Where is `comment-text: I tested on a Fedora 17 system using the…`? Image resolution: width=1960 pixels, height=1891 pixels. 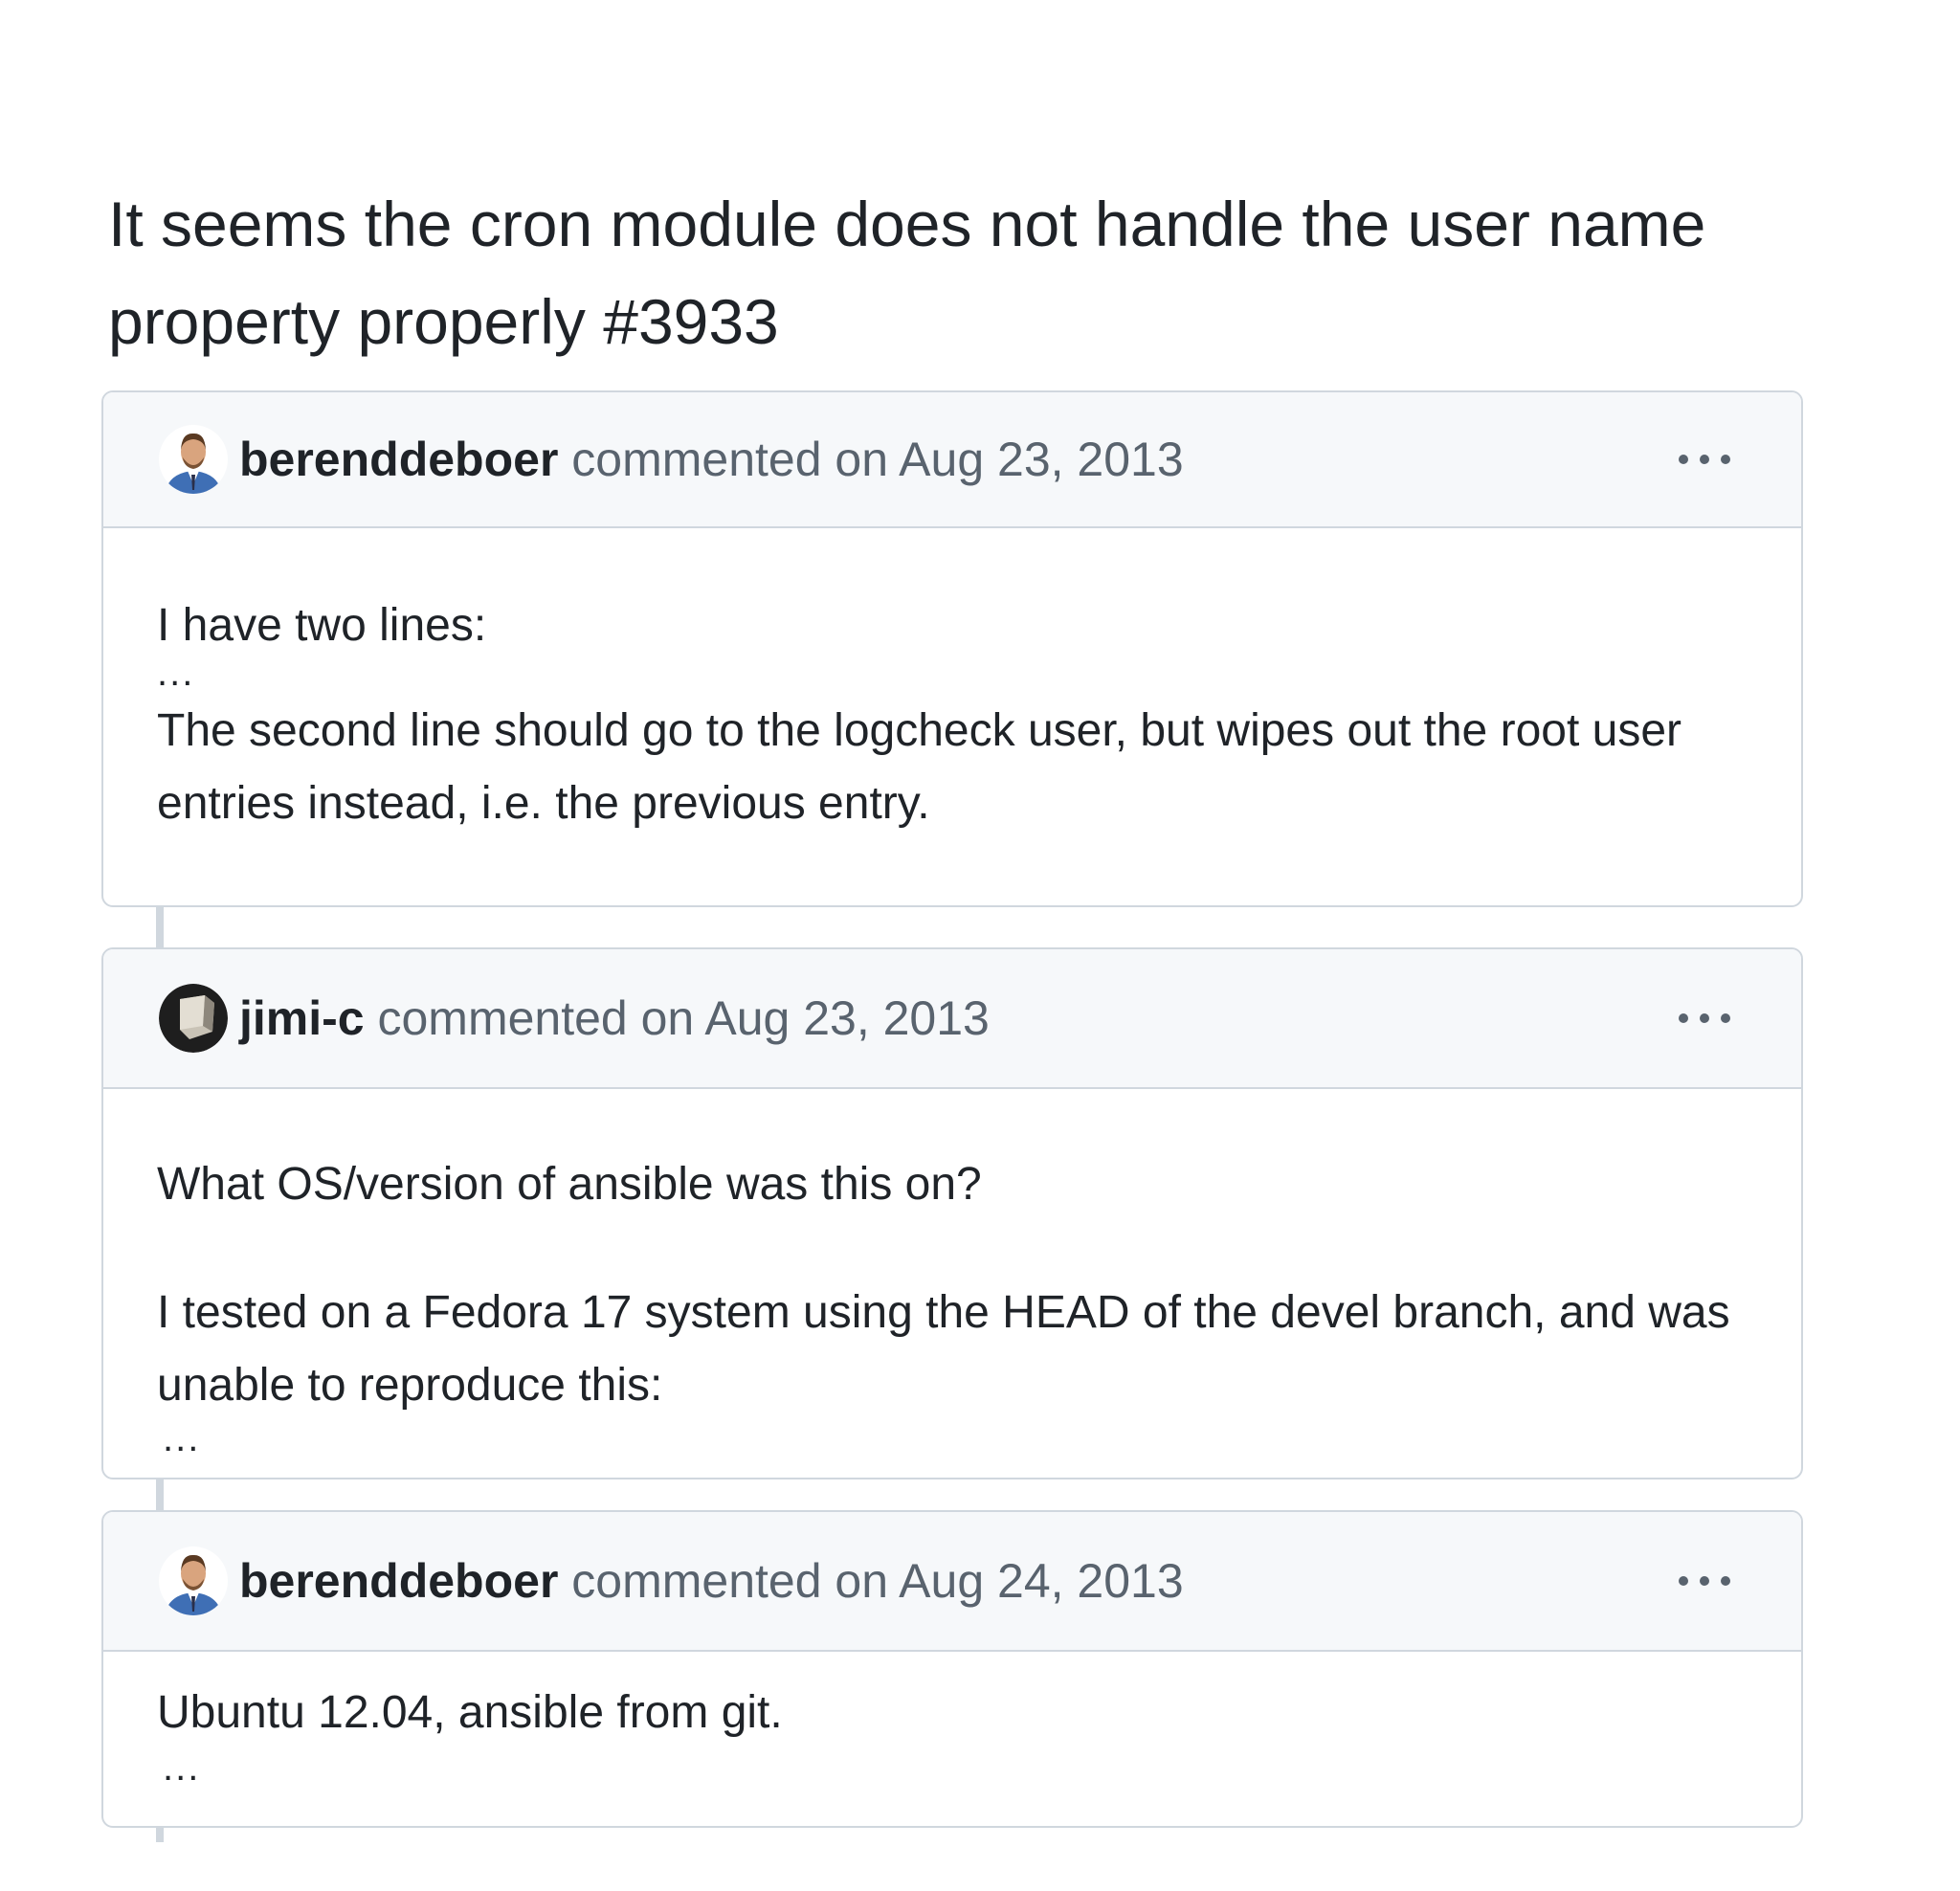
comment-text: I tested on a Fedora 17 system using the… is located at coordinates (943, 1349).